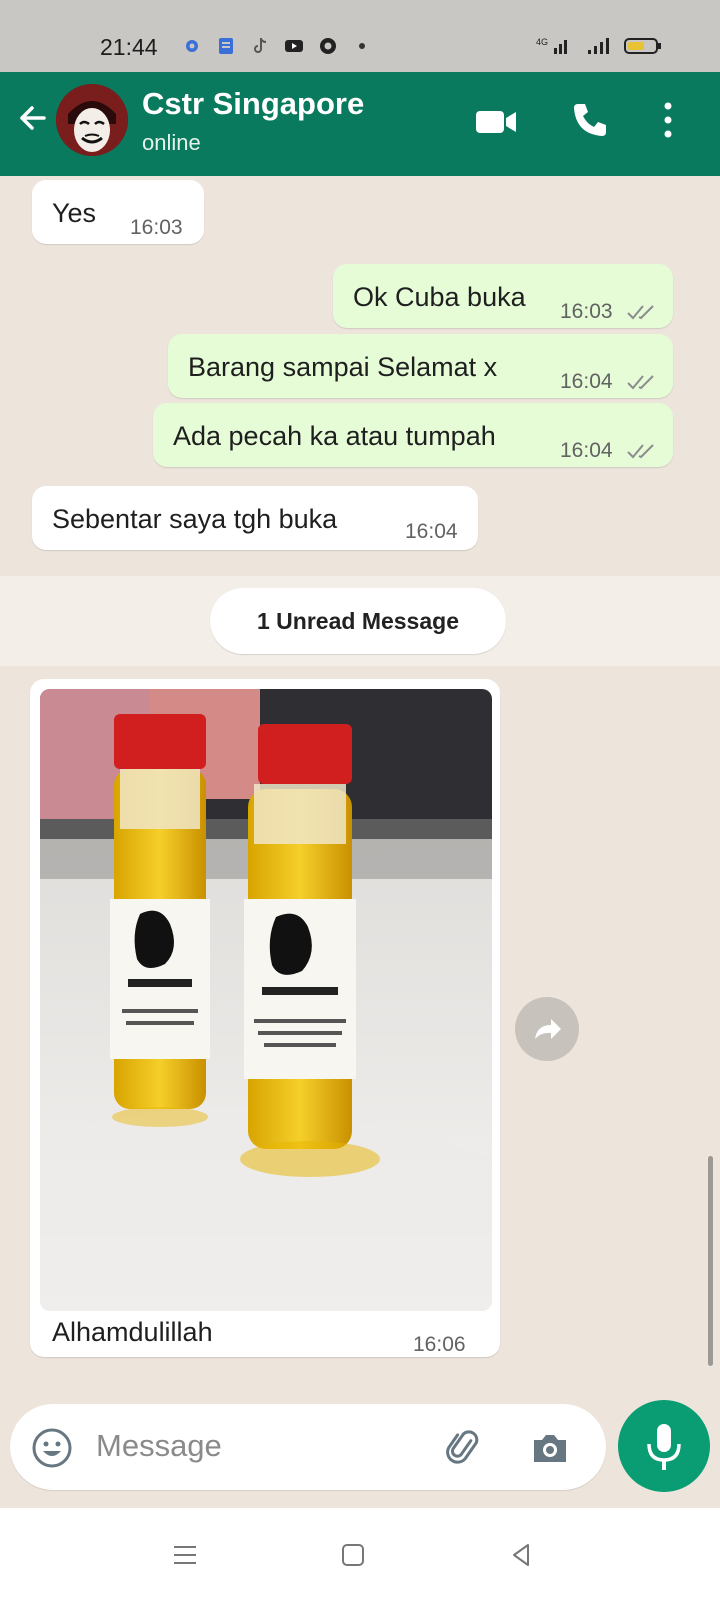 The height and width of the screenshot is (1599, 720). What do you see at coordinates (496, 122) in the screenshot?
I see `video-call-icon` at bounding box center [496, 122].